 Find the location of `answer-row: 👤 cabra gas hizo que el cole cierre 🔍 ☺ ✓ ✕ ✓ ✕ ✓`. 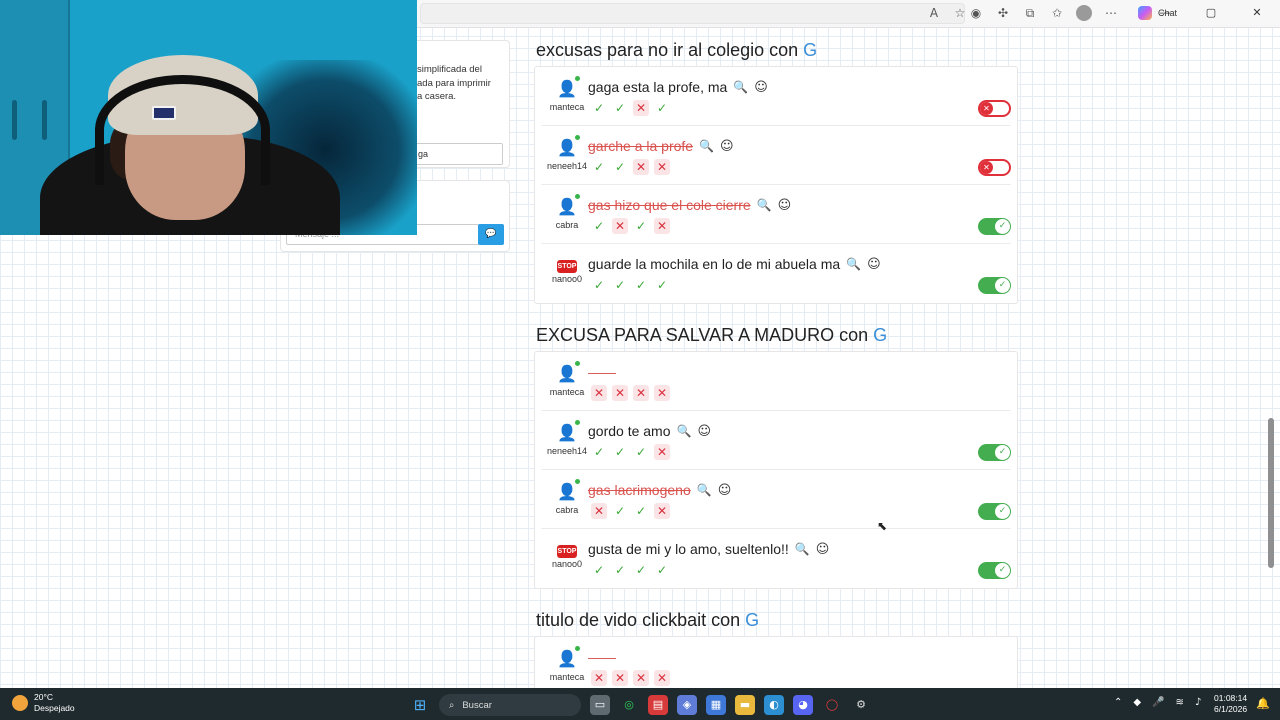

answer-row: 👤 cabra gas hizo que el cole cierre 🔍 ☺ ✓ ✕ ✓ ✕ ✓ is located at coordinates (776, 214).